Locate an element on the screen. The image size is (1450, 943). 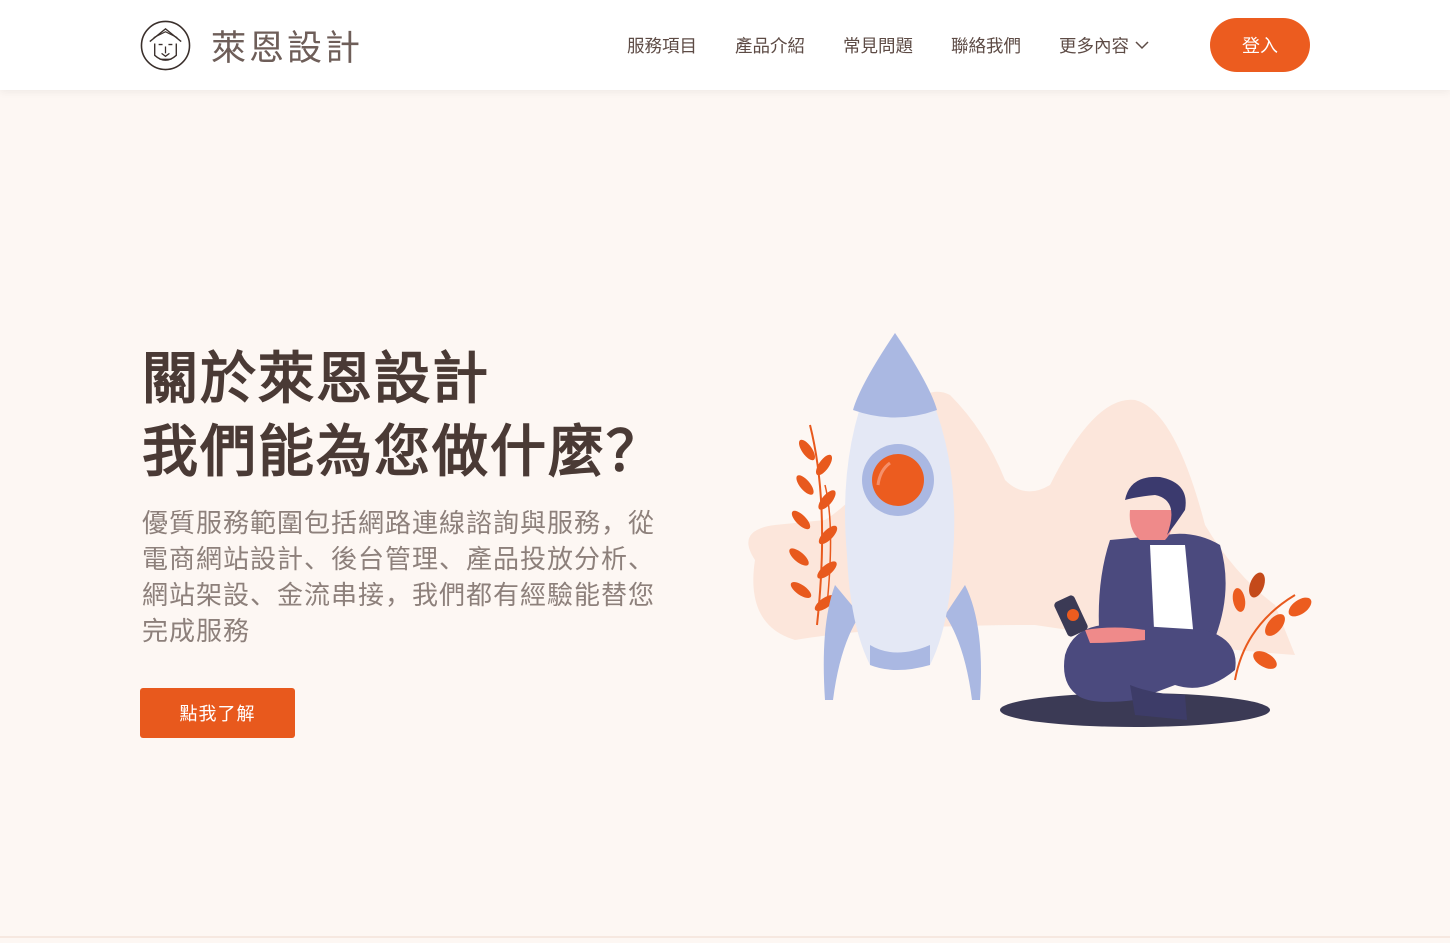
lion-face-icon is located at coordinates (165, 45).